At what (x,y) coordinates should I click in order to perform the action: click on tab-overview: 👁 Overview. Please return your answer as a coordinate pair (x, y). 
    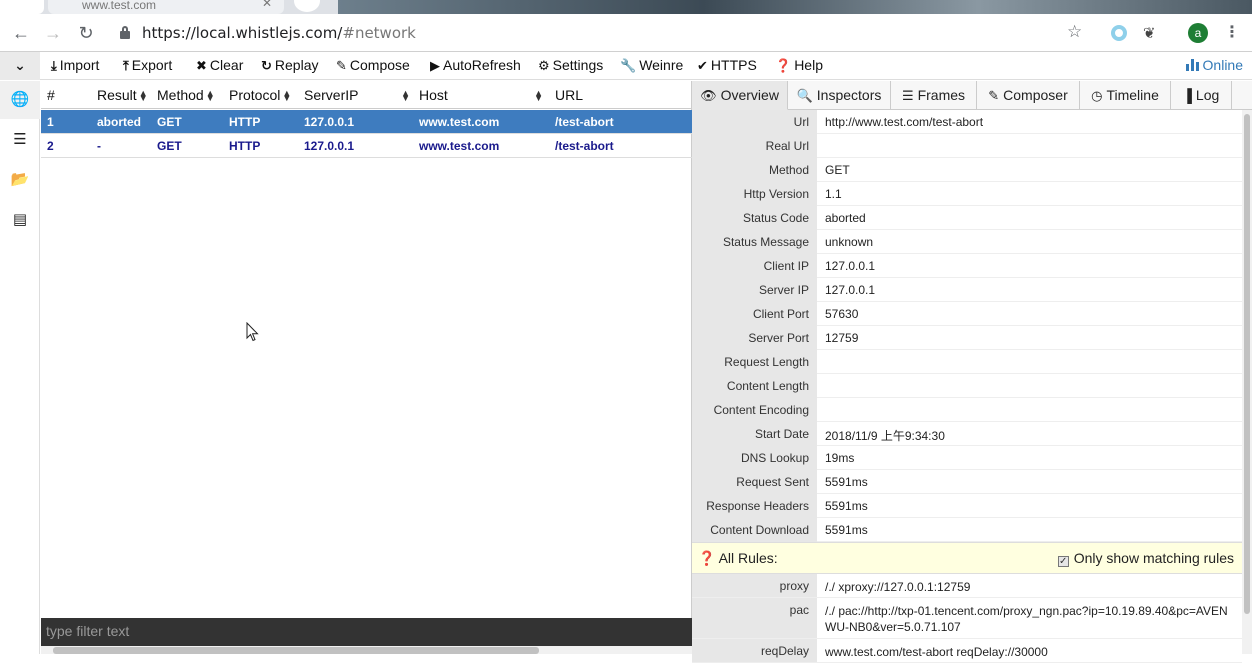
    Looking at the image, I should click on (740, 95).